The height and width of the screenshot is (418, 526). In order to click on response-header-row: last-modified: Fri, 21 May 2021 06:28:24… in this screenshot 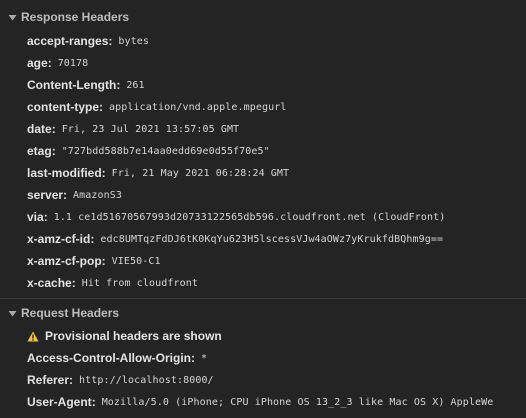, I will do `click(158, 173)`.